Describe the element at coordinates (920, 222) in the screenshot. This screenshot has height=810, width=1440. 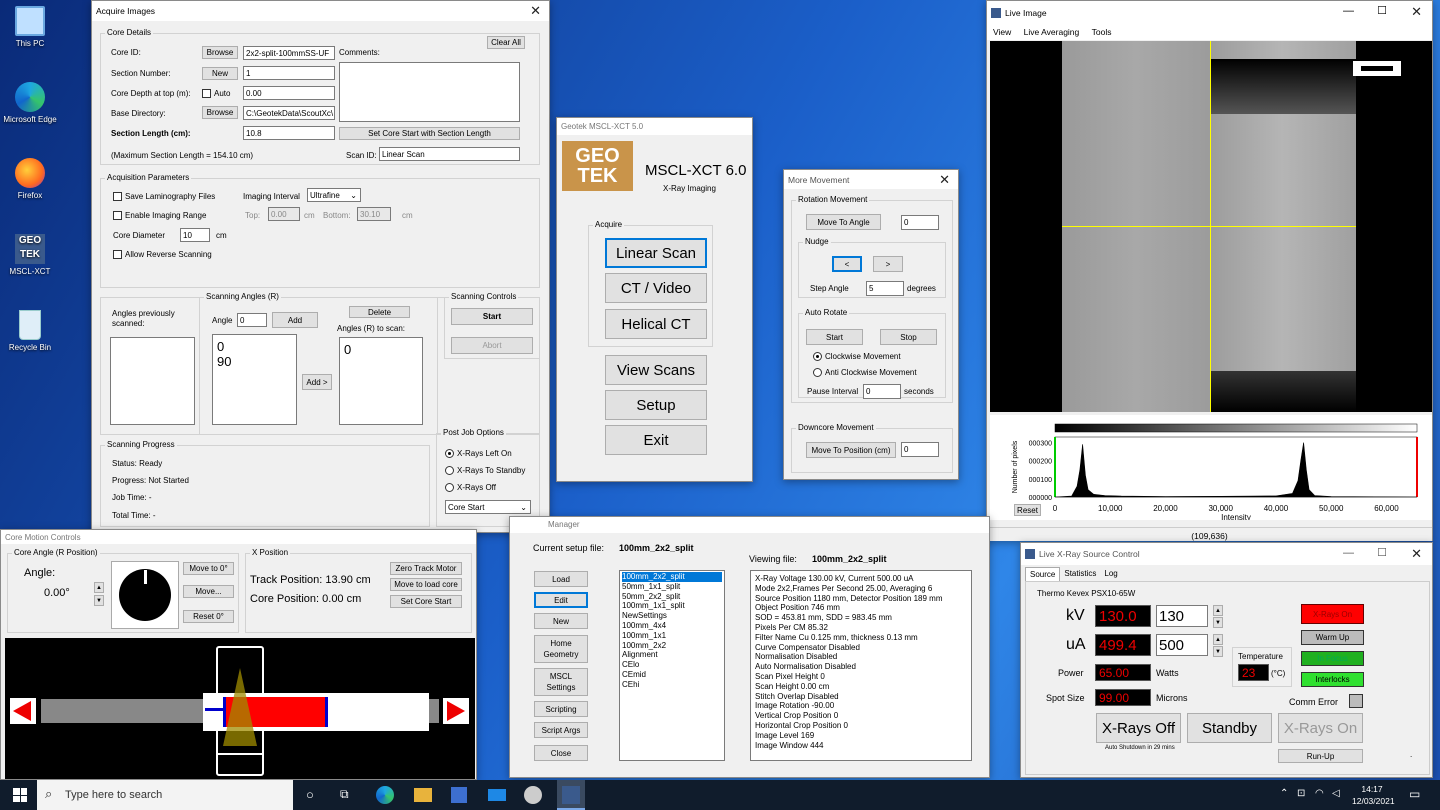
I see `move-angle-input: 0` at that location.